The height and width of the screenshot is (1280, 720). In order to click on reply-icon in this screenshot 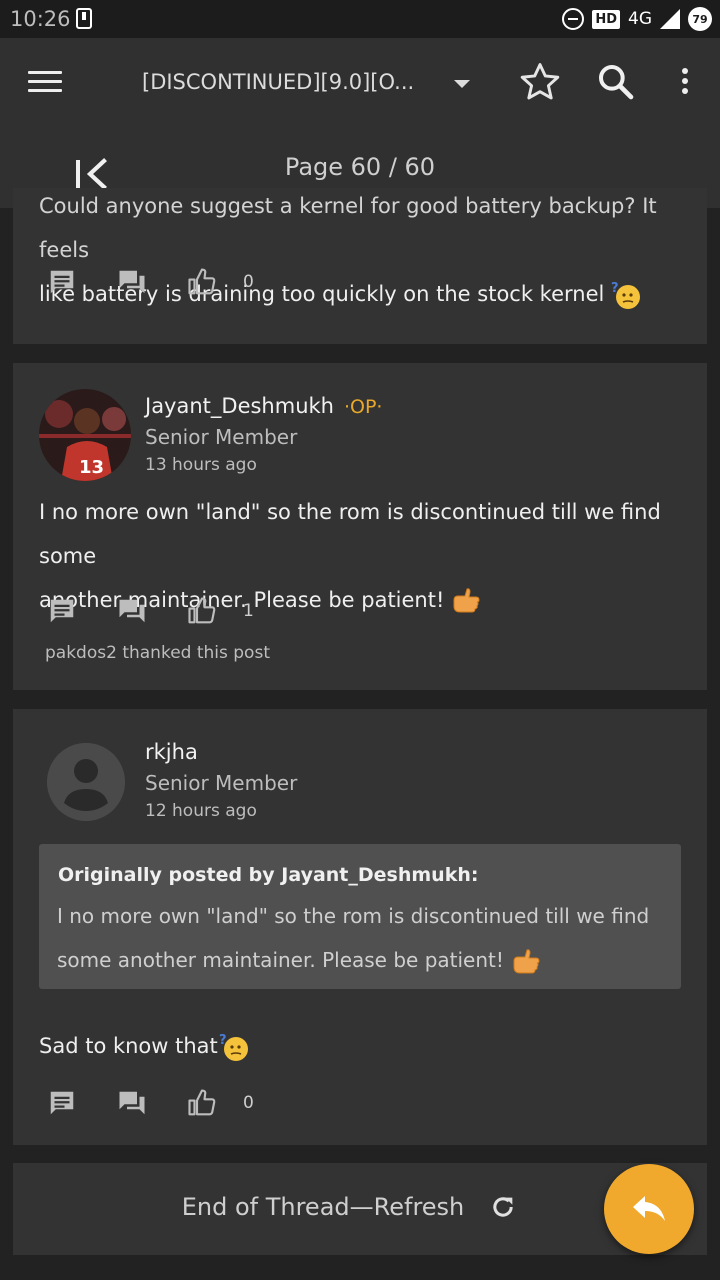, I will do `click(649, 1208)`.